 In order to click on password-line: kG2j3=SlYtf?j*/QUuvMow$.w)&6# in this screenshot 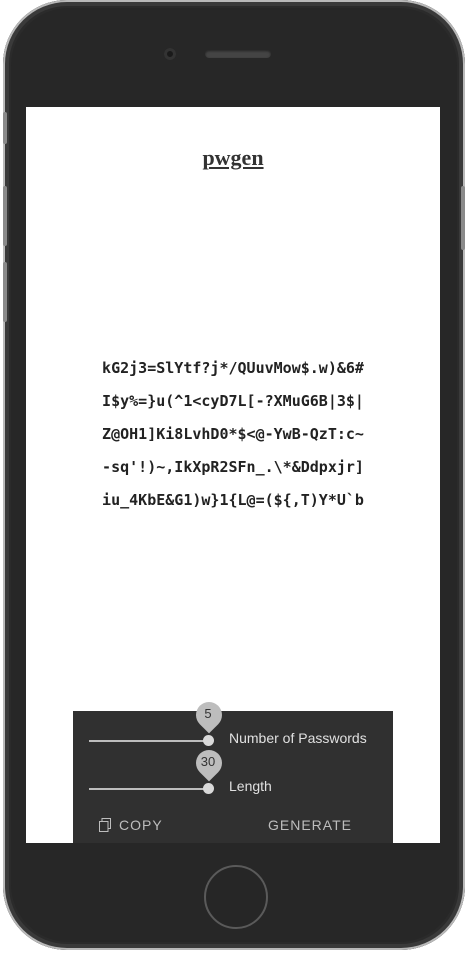, I will do `click(233, 368)`.